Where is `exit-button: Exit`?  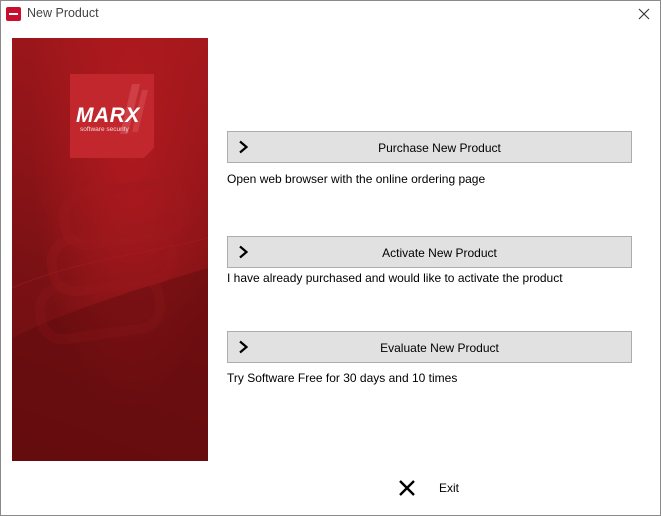
exit-button: Exit is located at coordinates (431, 488).